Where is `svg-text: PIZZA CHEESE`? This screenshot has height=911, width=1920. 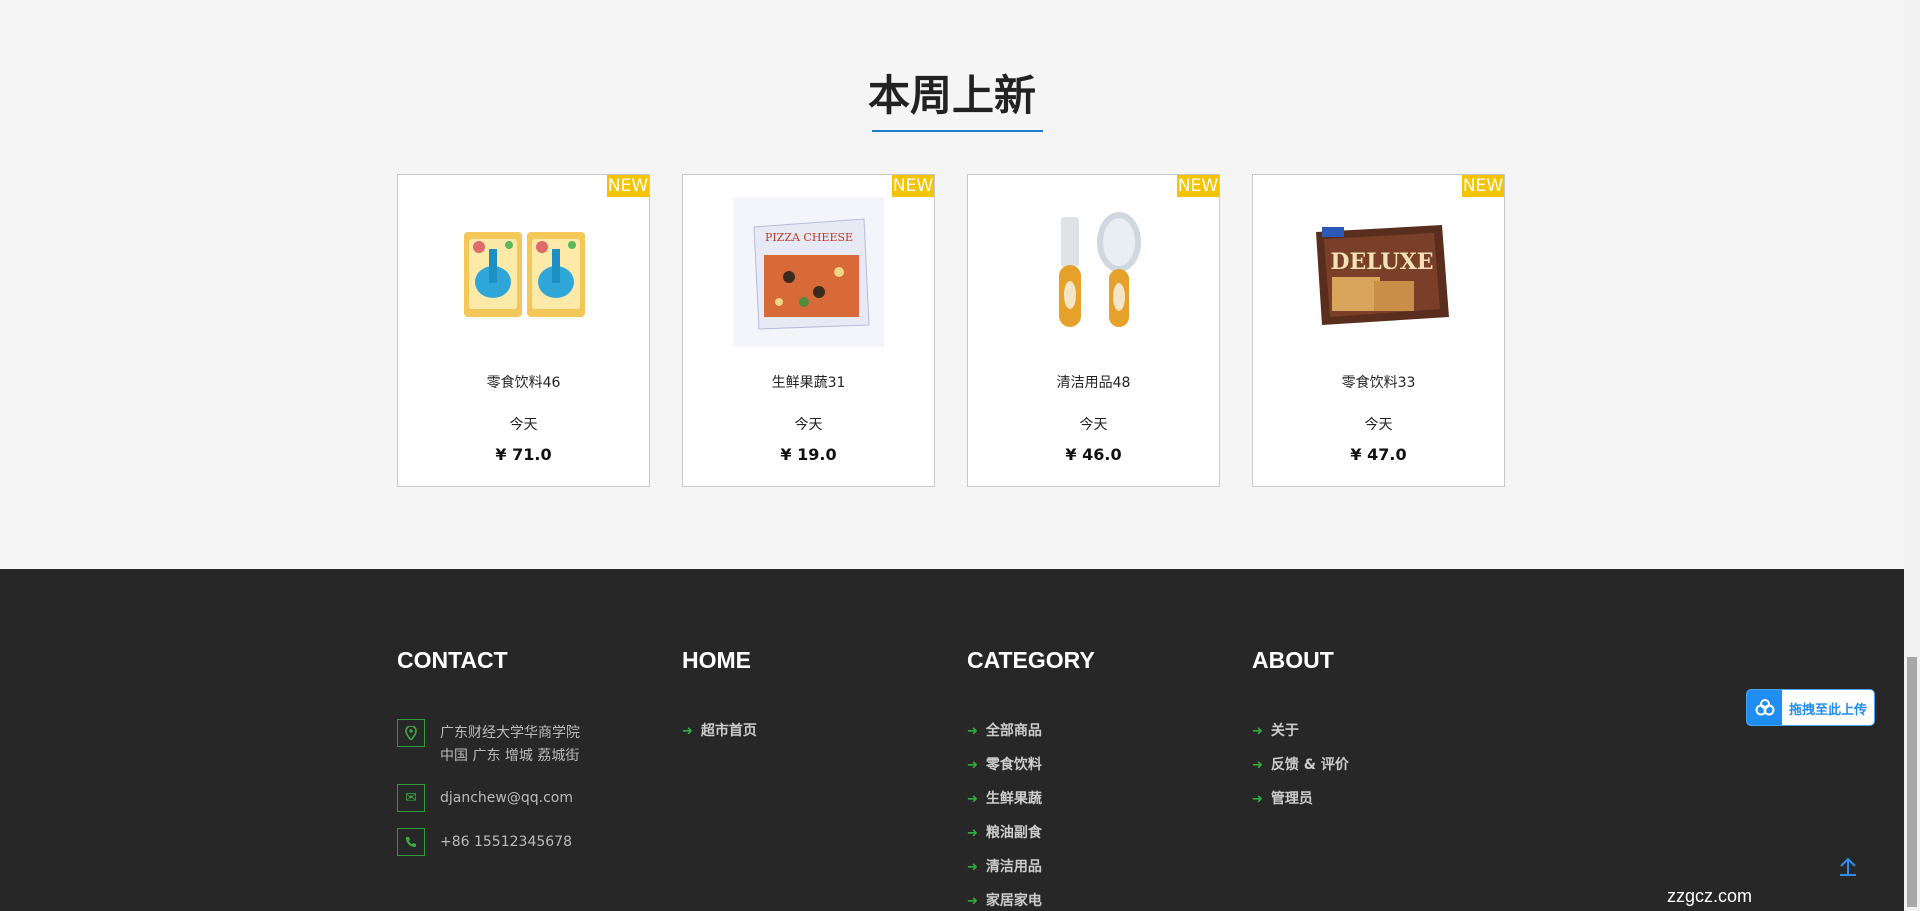
svg-text: PIZZA CHEESE is located at coordinates (808, 237).